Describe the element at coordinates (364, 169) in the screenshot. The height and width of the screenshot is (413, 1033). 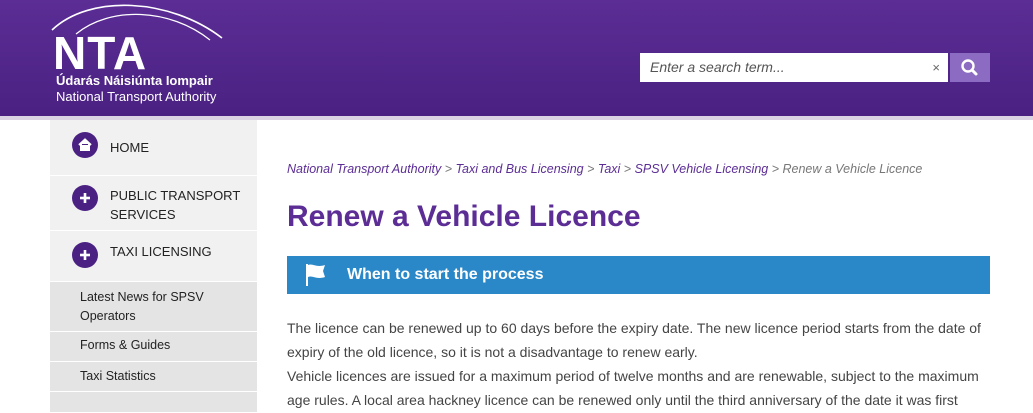
I see `breadcrumb-link: National Transport Authority` at that location.